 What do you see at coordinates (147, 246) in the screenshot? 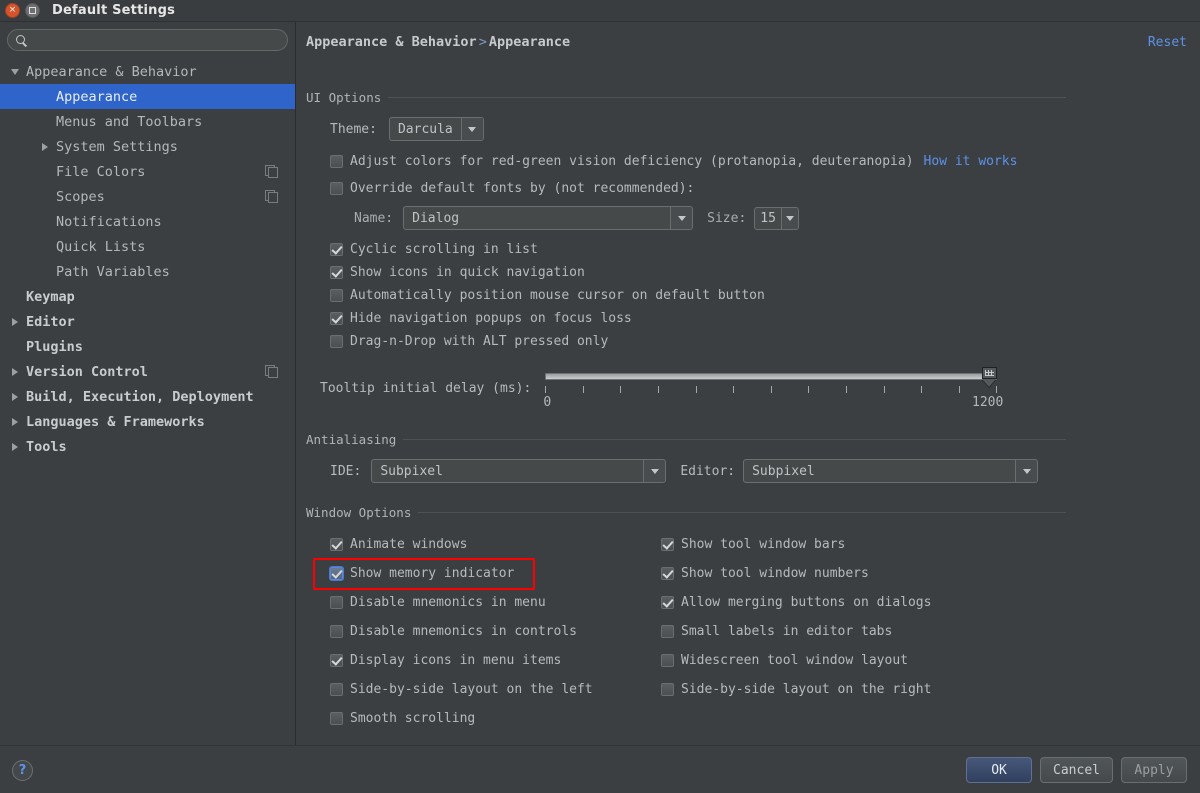
I see `sidebar-item-quick-lists: Quick Lists` at bounding box center [147, 246].